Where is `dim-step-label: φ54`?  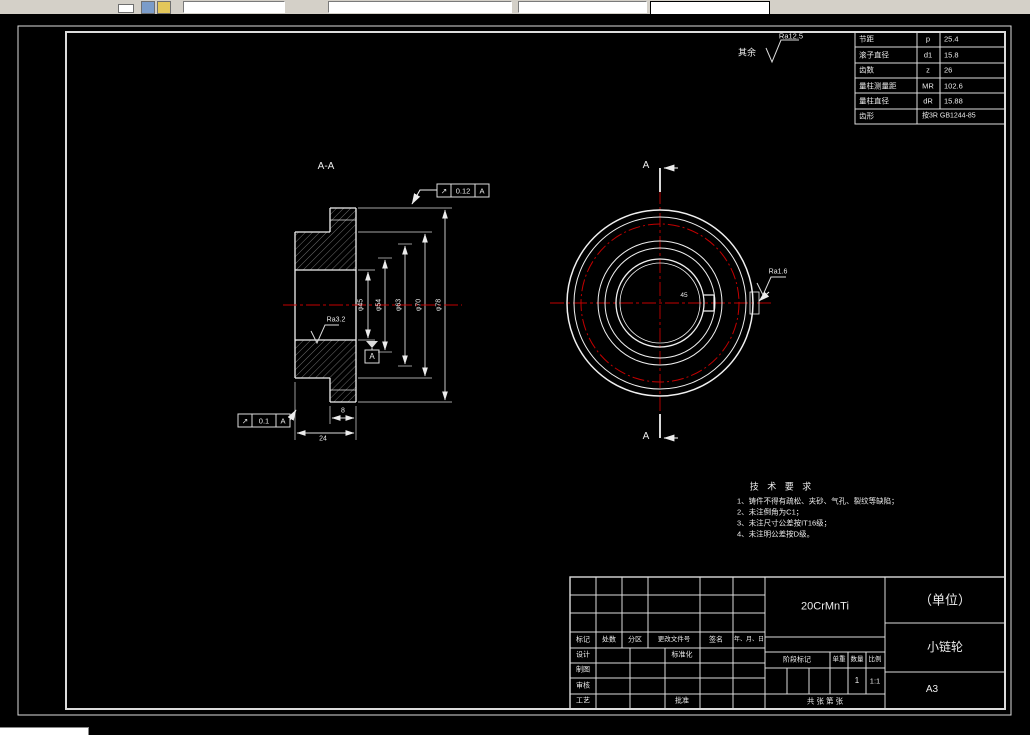
dim-step-label: φ54 is located at coordinates (379, 305).